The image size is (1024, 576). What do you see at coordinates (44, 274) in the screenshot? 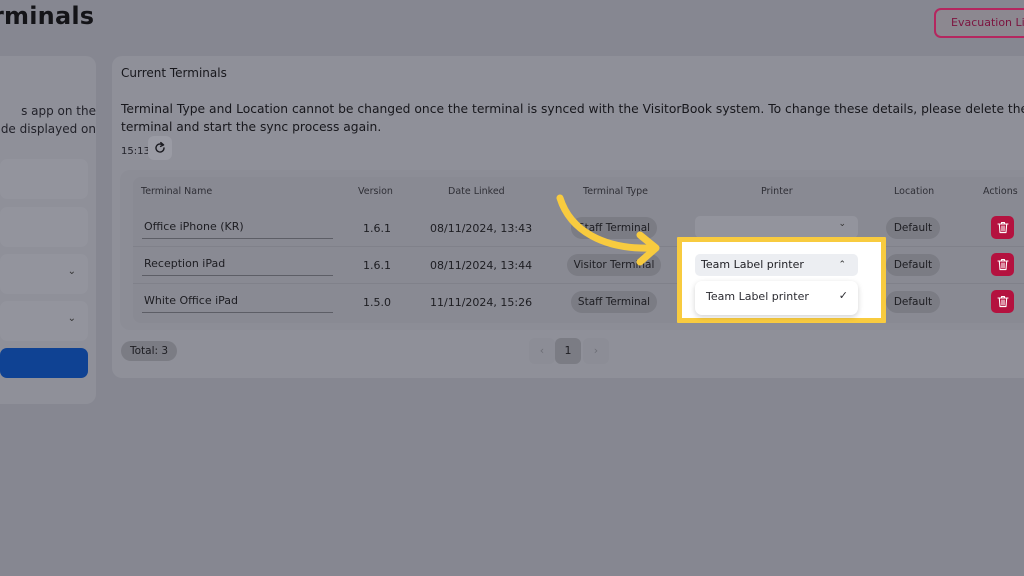
I see `terminal-type-select: ⌄` at bounding box center [44, 274].